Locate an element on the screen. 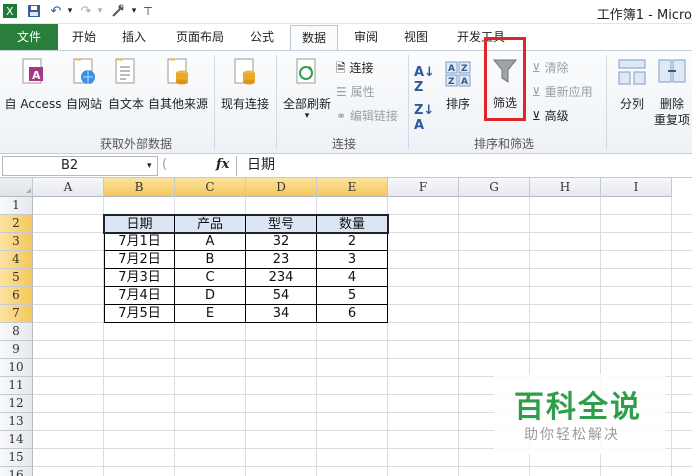 This screenshot has width=692, height=476. from-web-button: 自网站 is located at coordinates (84, 94).